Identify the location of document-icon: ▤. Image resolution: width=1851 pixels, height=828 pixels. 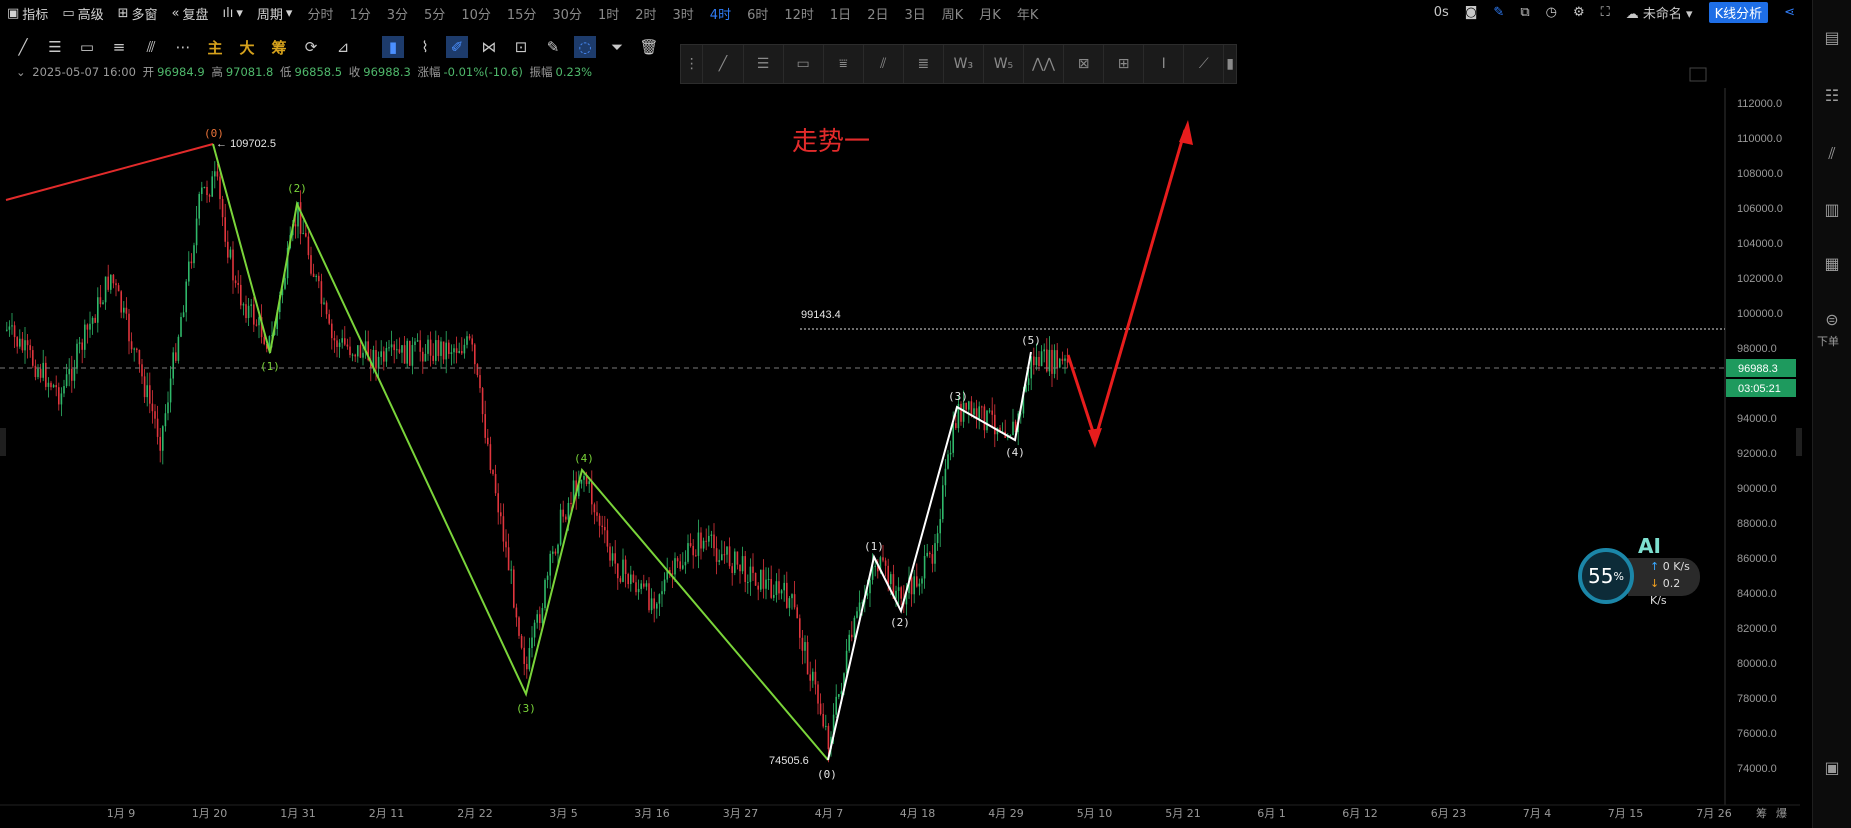
(1832, 39).